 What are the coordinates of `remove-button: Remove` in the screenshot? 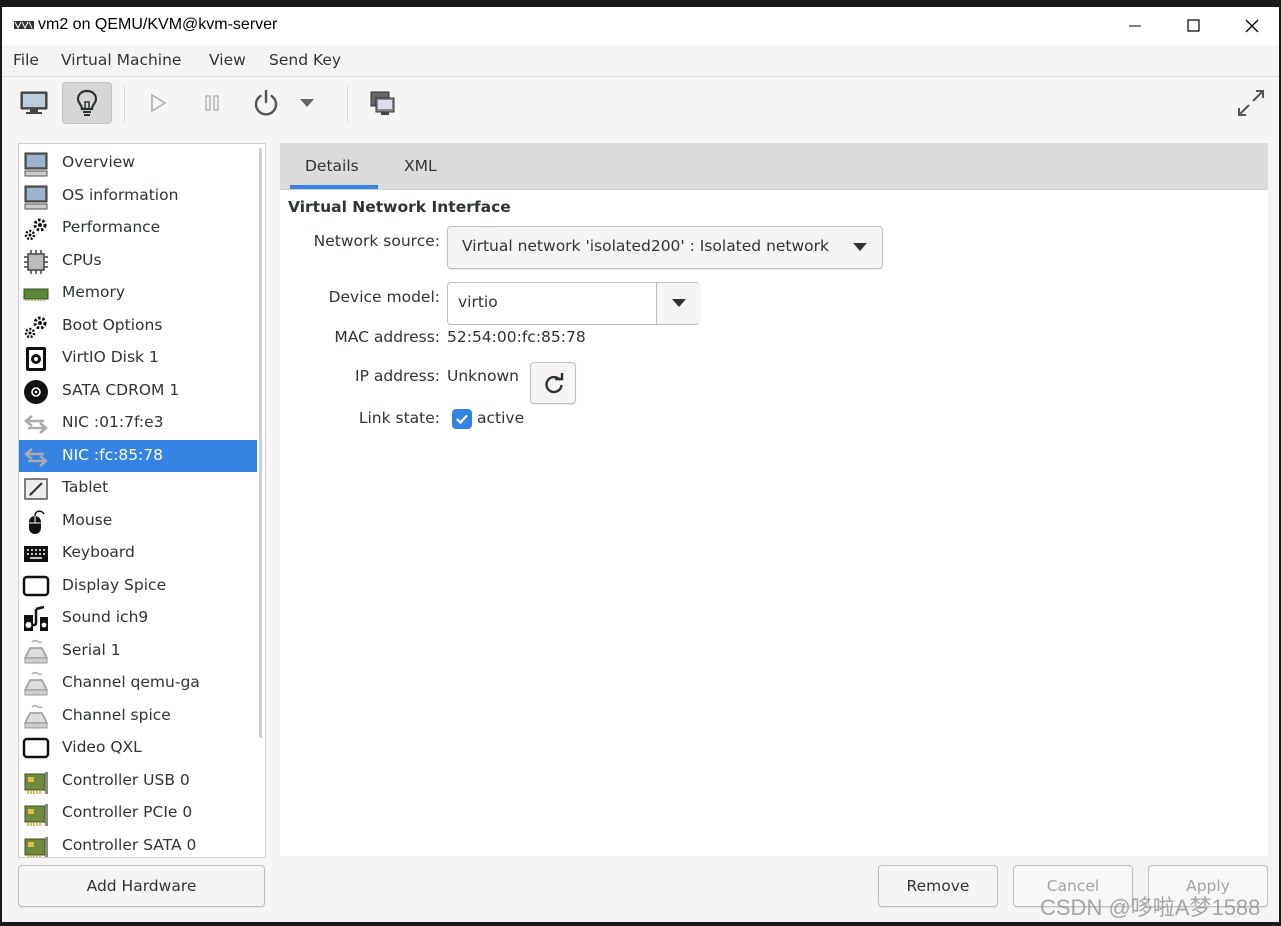 It's located at (938, 886).